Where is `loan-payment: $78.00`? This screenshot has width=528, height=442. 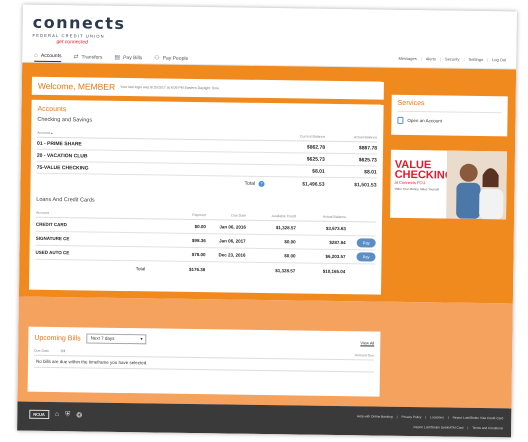
loan-payment: $78.00 is located at coordinates (198, 254).